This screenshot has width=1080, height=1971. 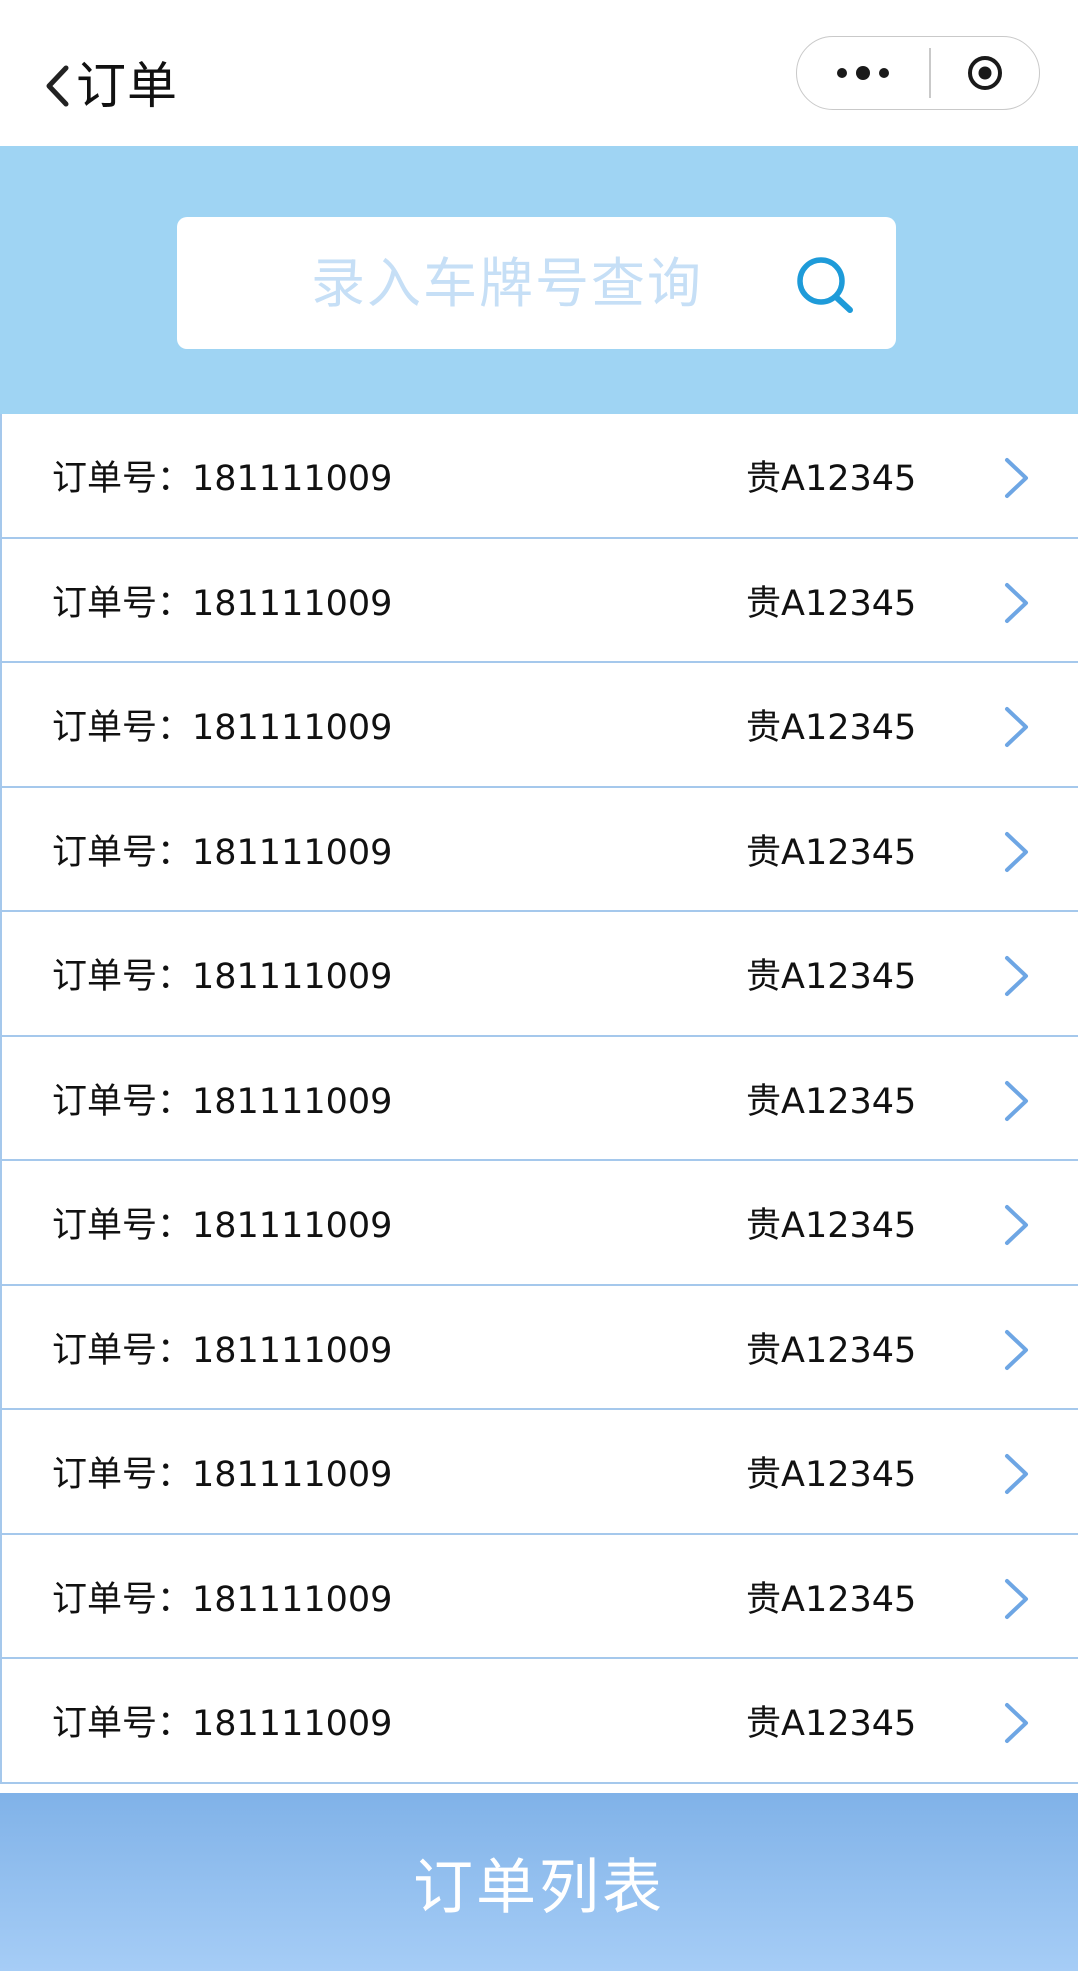 I want to click on search-icon, so click(x=826, y=286).